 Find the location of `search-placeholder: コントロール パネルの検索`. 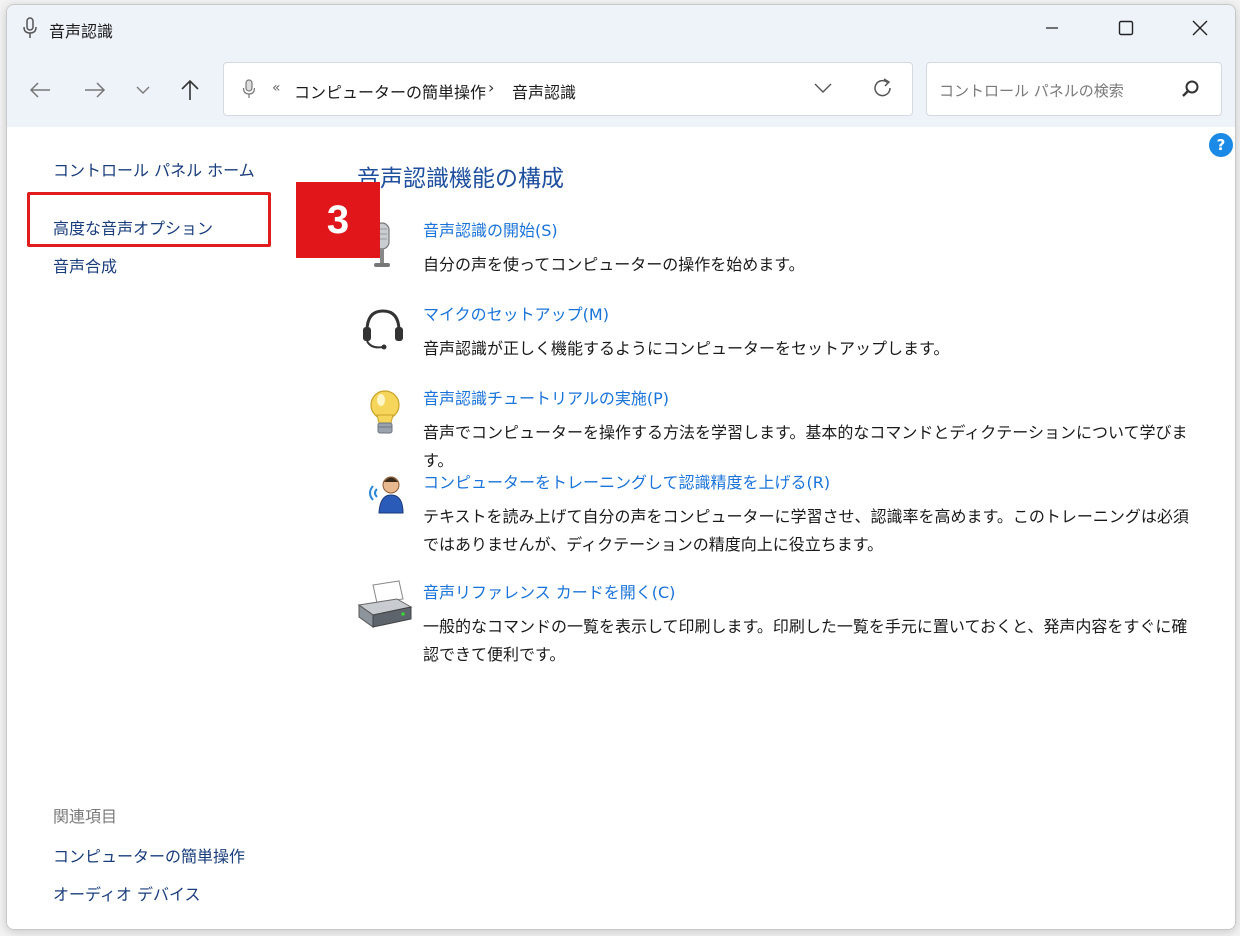

search-placeholder: コントロール パネルの検索 is located at coordinates (1031, 90).